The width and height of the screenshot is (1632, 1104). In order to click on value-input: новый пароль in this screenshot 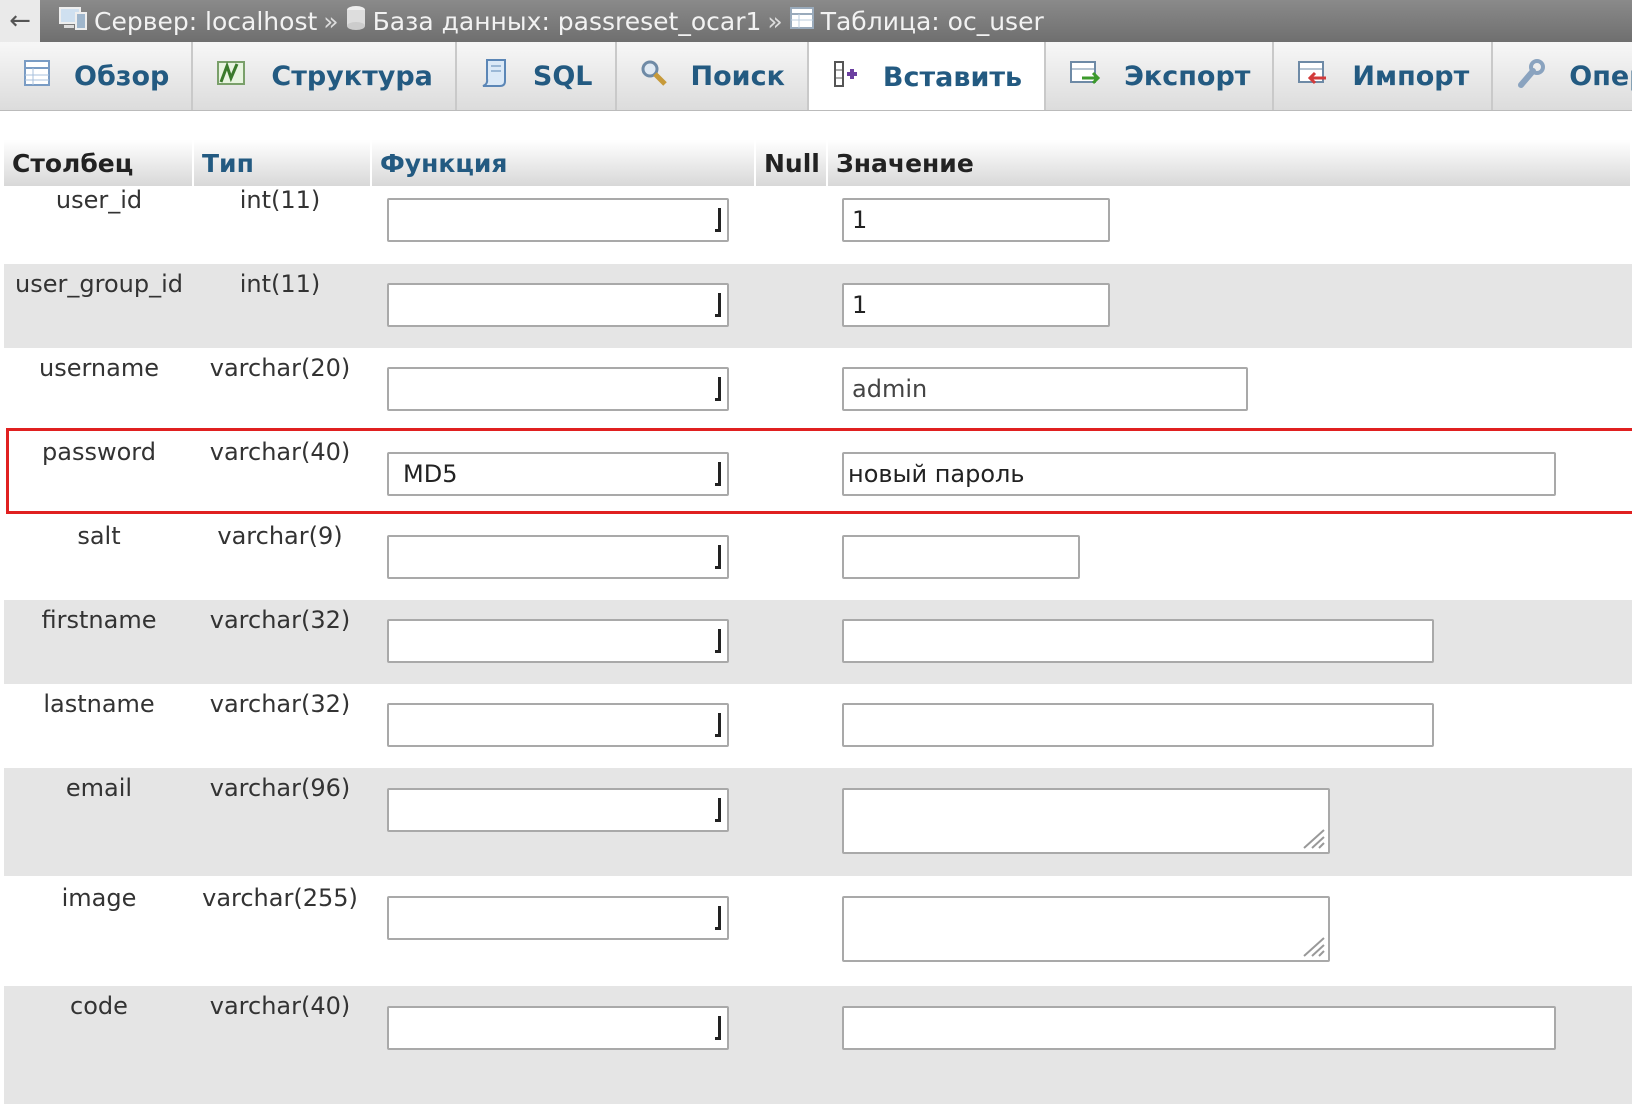, I will do `click(1199, 474)`.